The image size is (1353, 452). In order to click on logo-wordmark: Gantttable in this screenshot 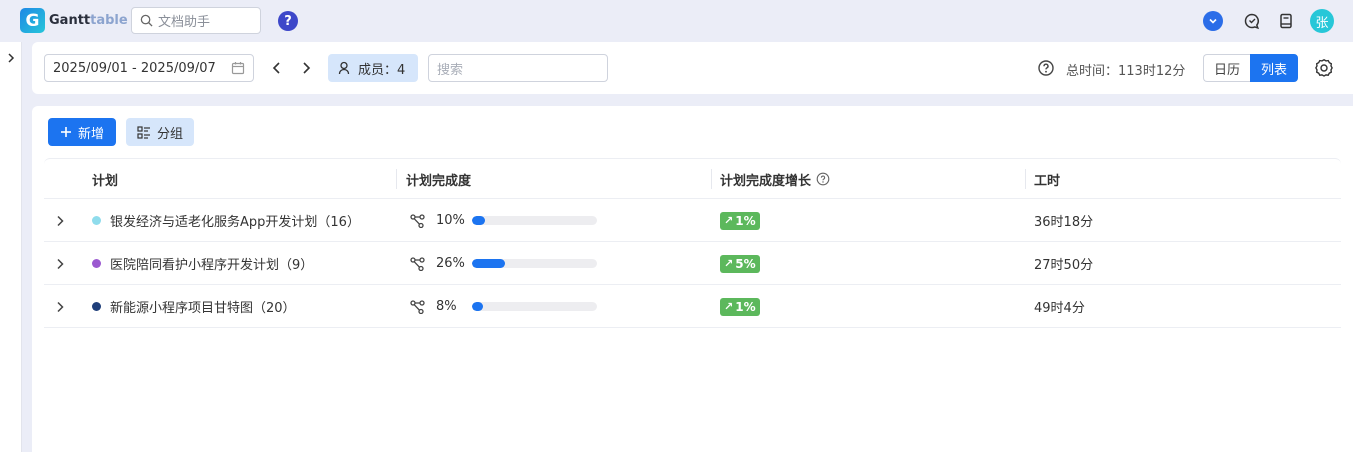, I will do `click(88, 20)`.